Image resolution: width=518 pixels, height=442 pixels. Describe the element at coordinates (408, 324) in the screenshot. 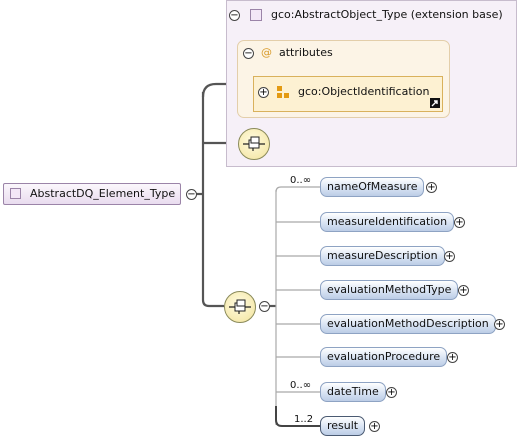

I see `element-evaluationMethodDescription: evaluationMethodDescription` at that location.